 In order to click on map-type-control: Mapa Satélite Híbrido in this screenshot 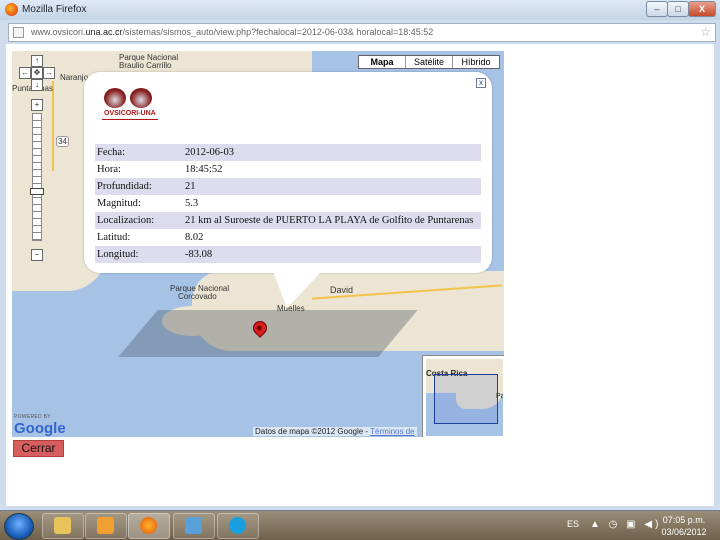, I will do `click(429, 62)`.